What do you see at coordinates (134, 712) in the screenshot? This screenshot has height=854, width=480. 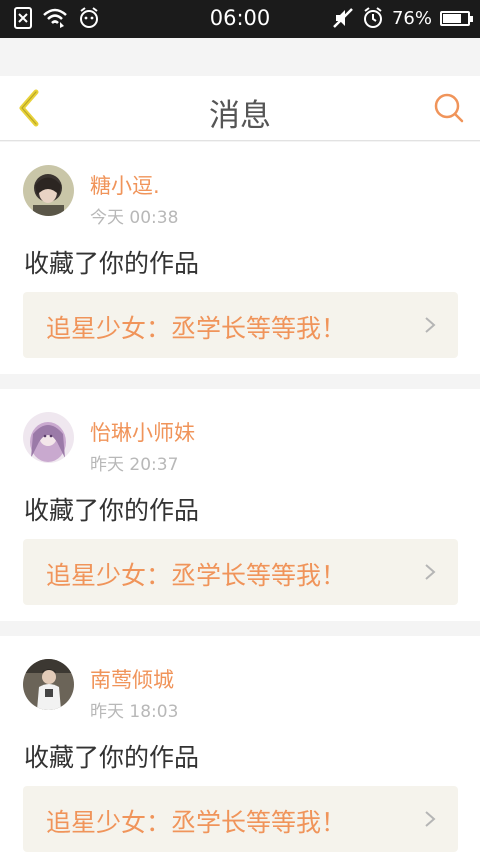 I see `message-time: 昨天 18:03` at bounding box center [134, 712].